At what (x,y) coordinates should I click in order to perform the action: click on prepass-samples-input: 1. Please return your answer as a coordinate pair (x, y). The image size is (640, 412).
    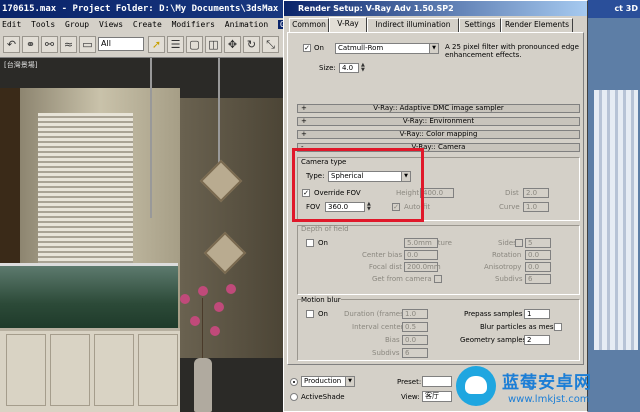
    Looking at the image, I should click on (537, 314).